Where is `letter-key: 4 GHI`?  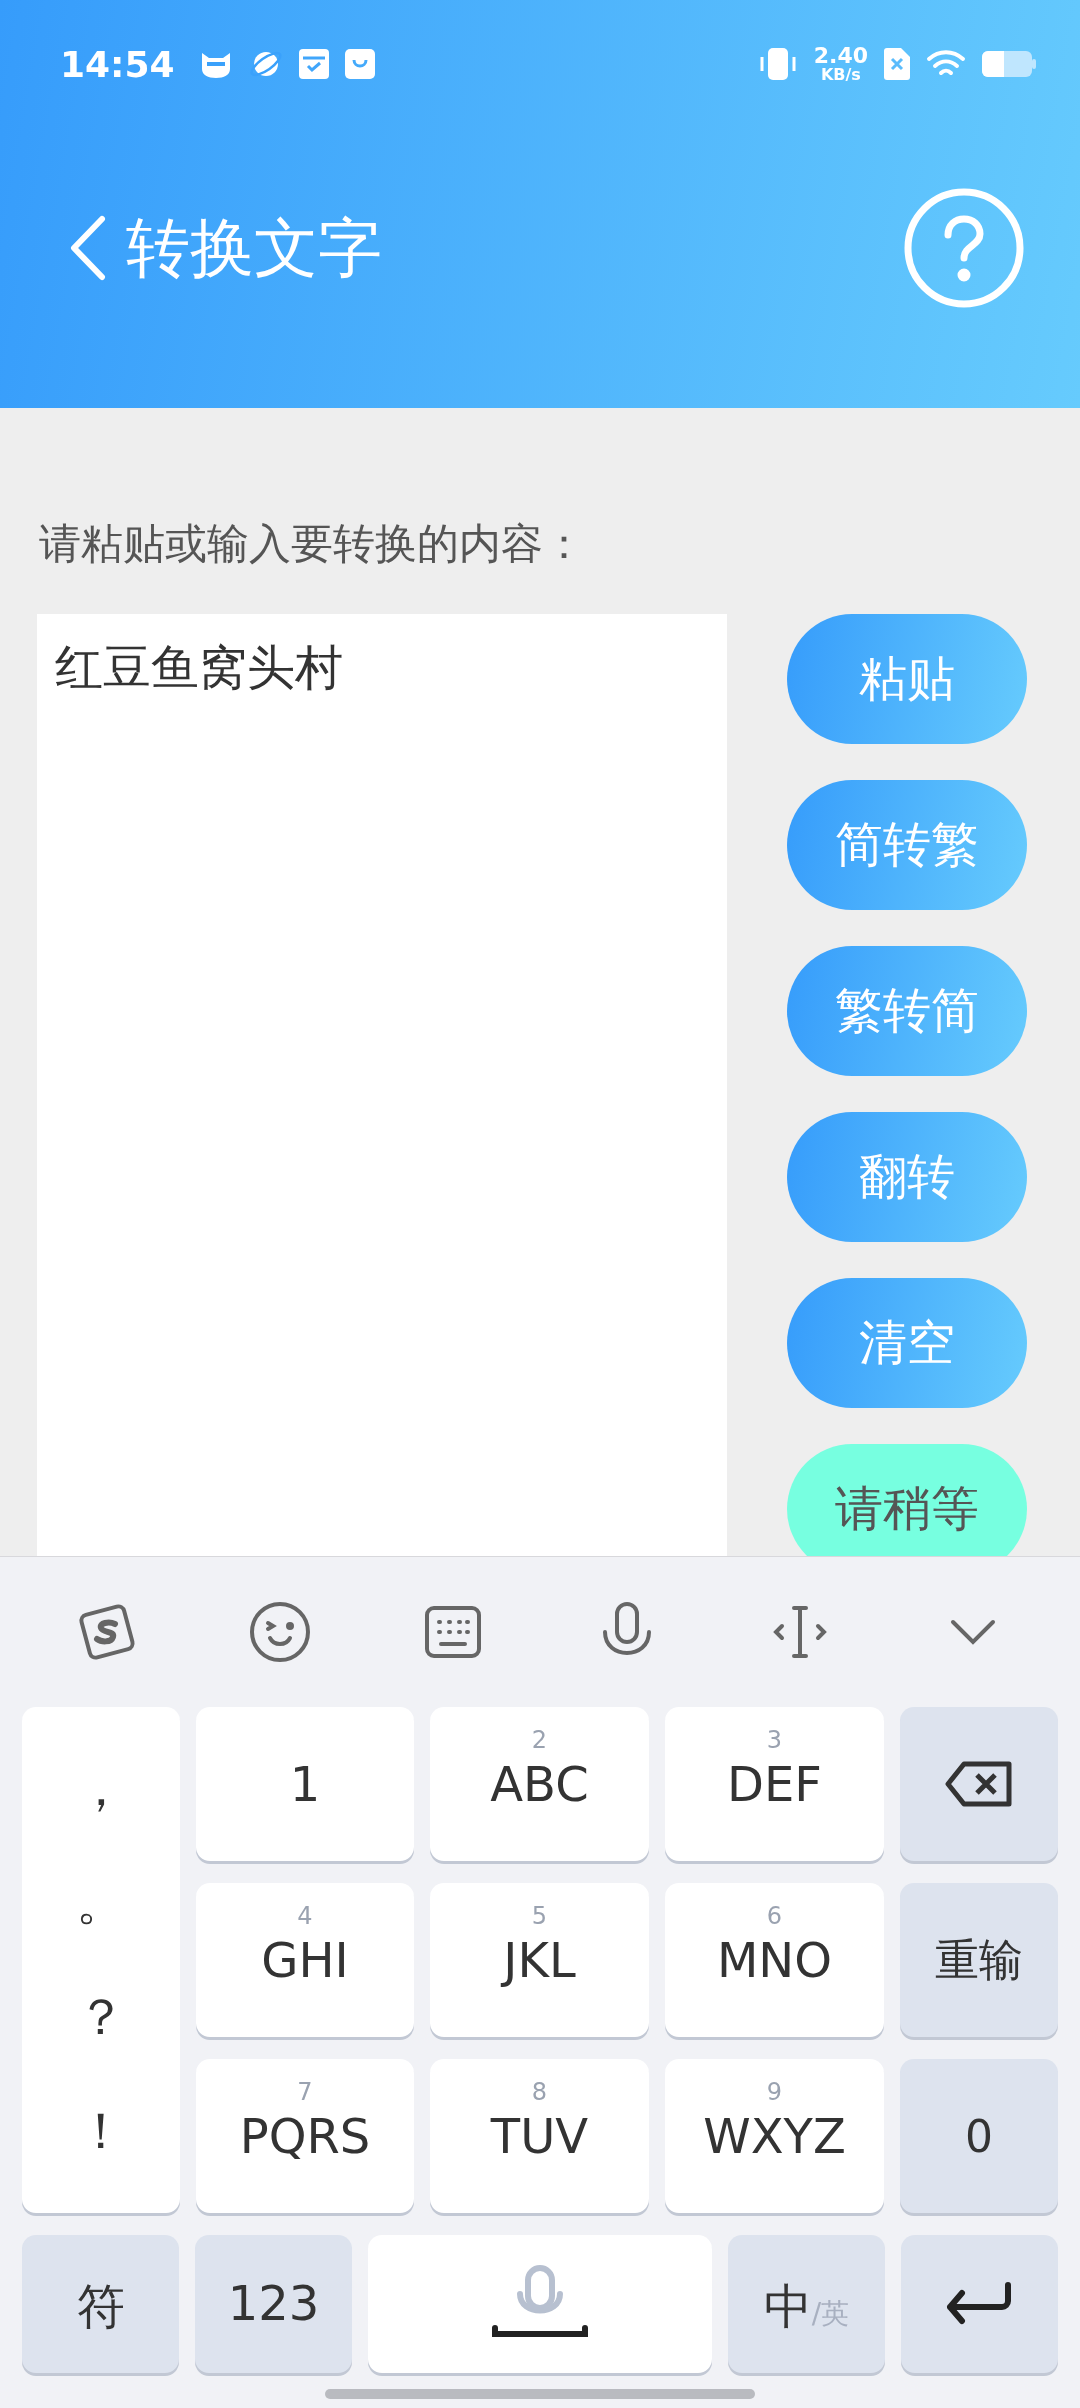 letter-key: 4 GHI is located at coordinates (305, 1960).